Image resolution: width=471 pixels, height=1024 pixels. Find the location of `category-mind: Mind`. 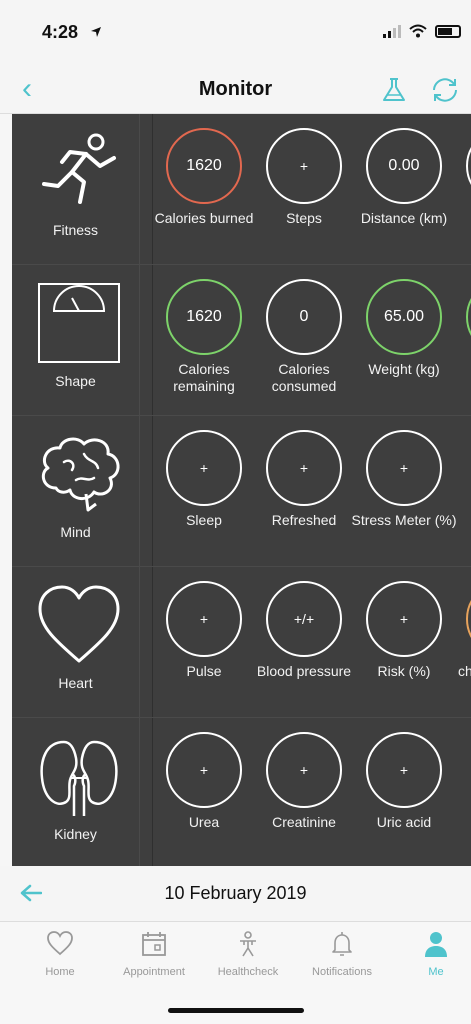

category-mind: Mind is located at coordinates (75, 491).